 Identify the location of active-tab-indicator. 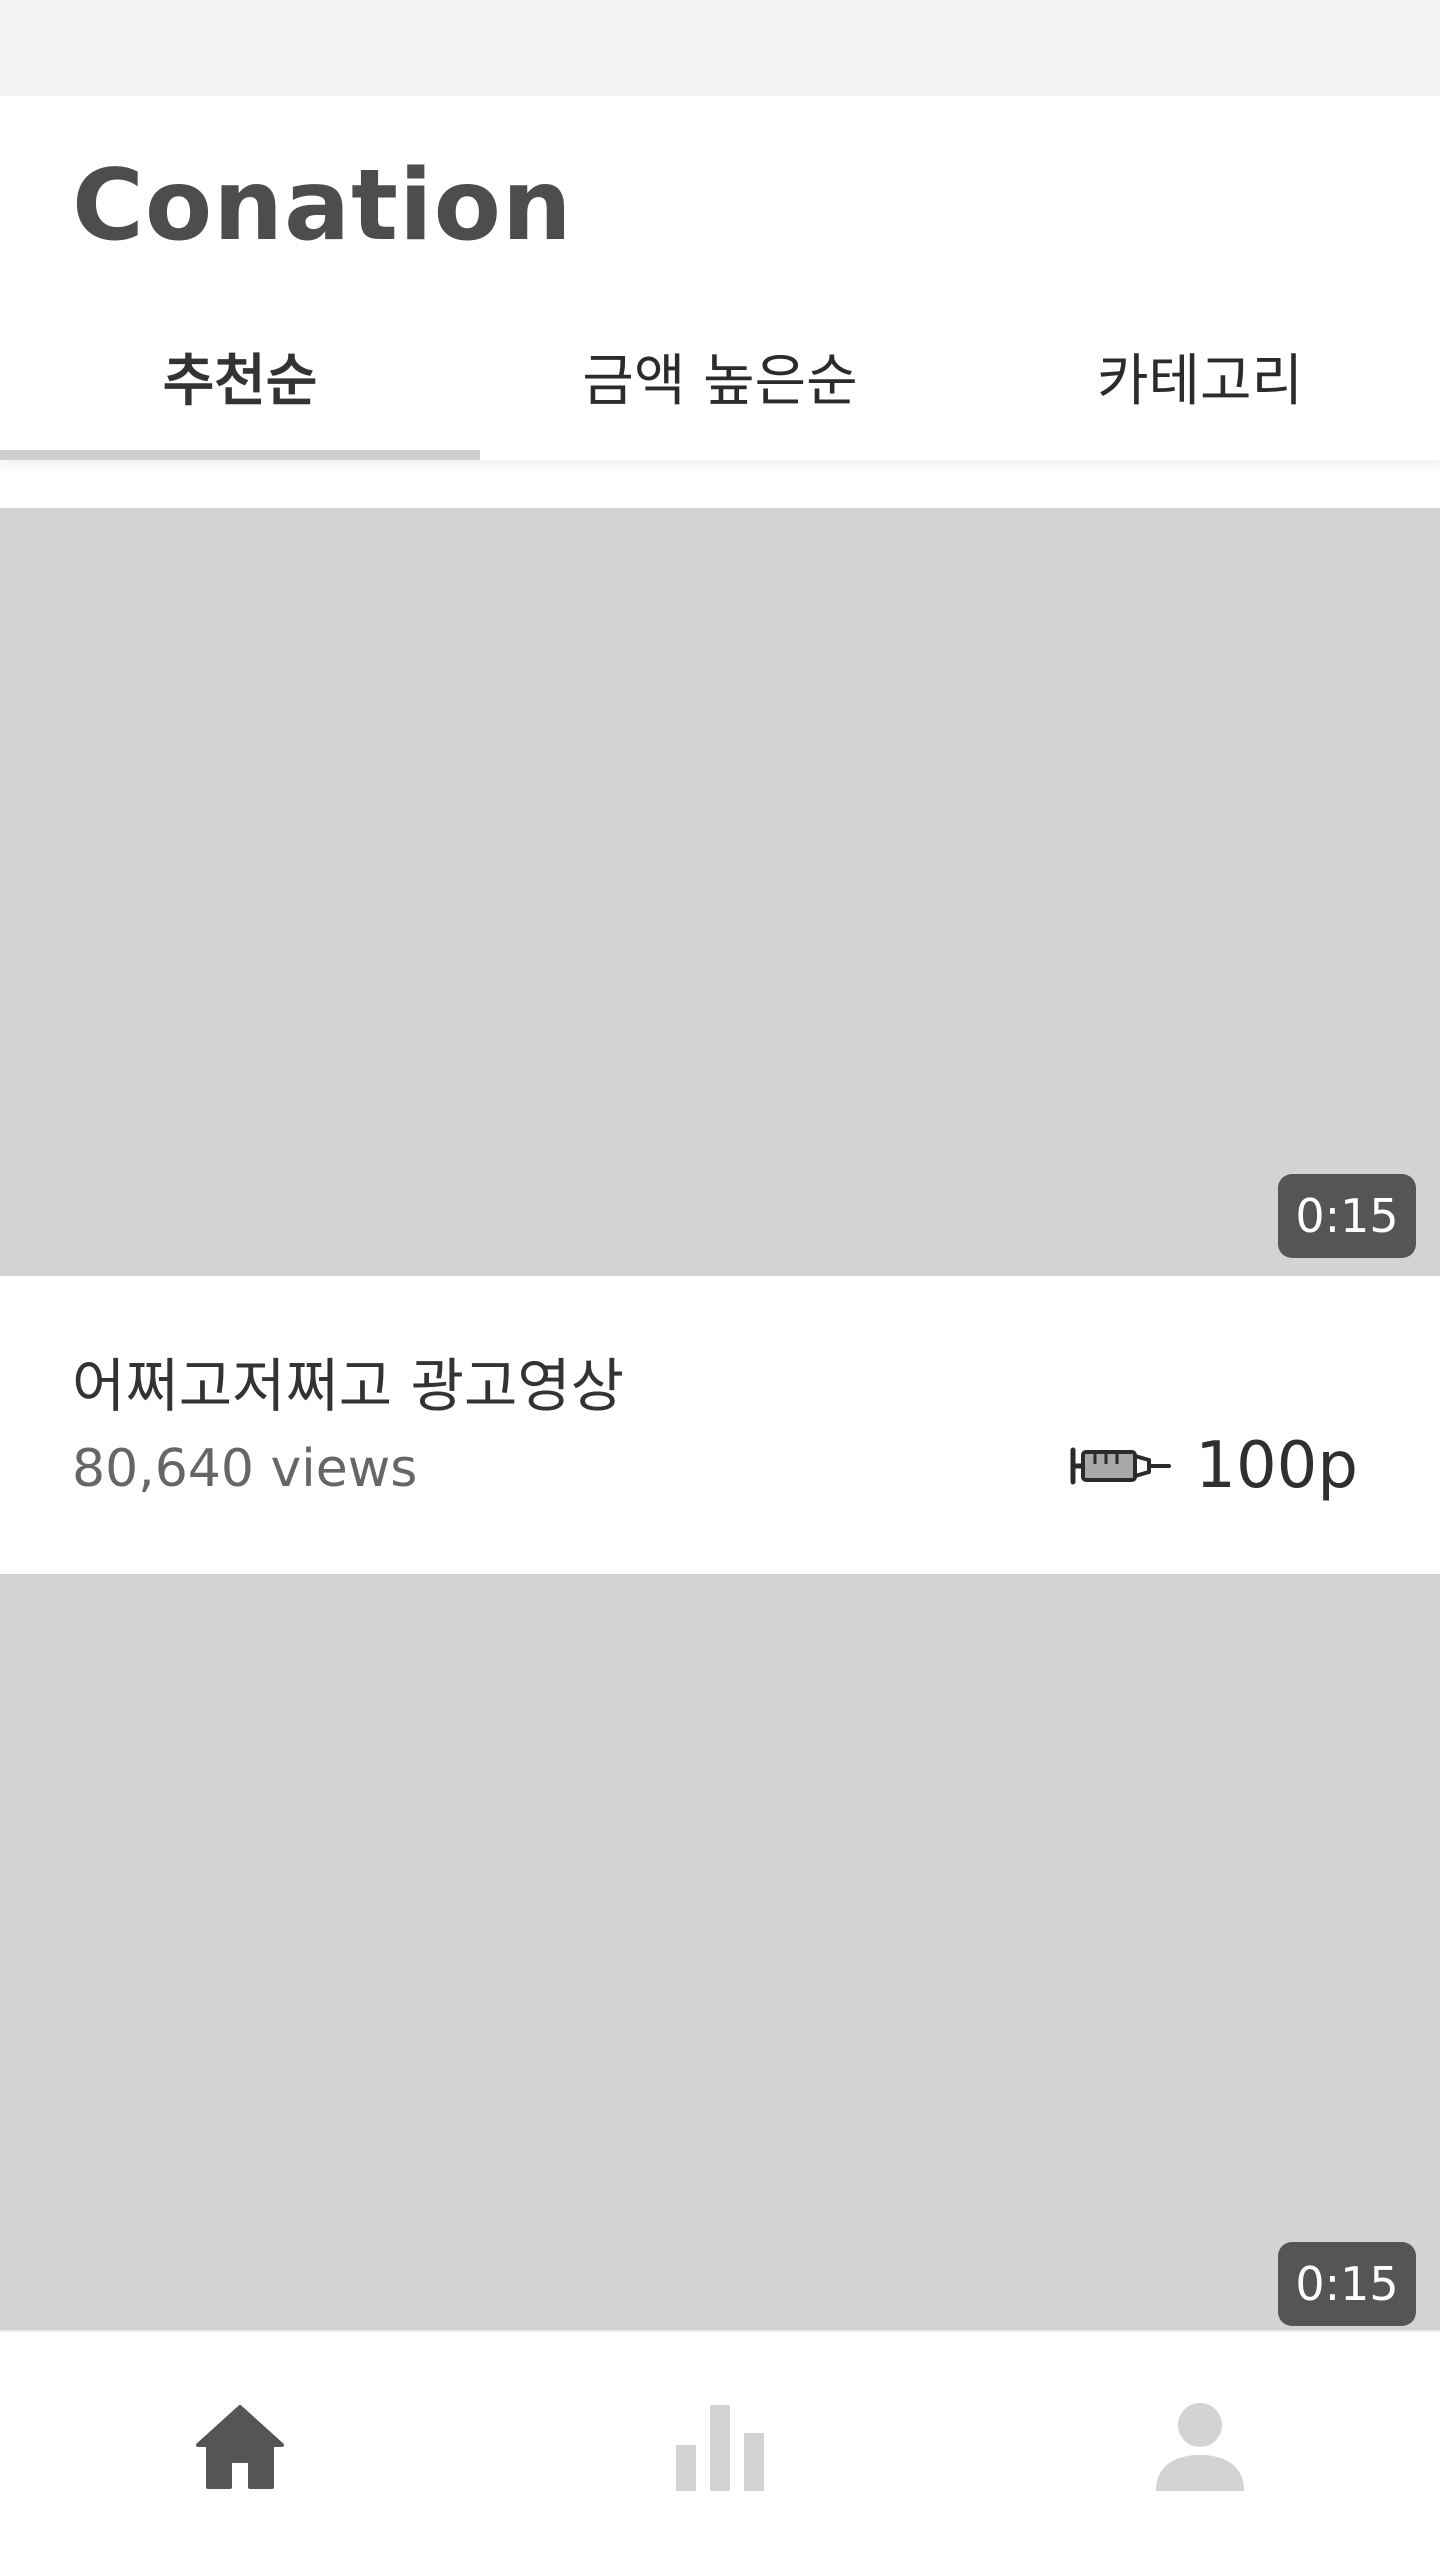
(240, 455).